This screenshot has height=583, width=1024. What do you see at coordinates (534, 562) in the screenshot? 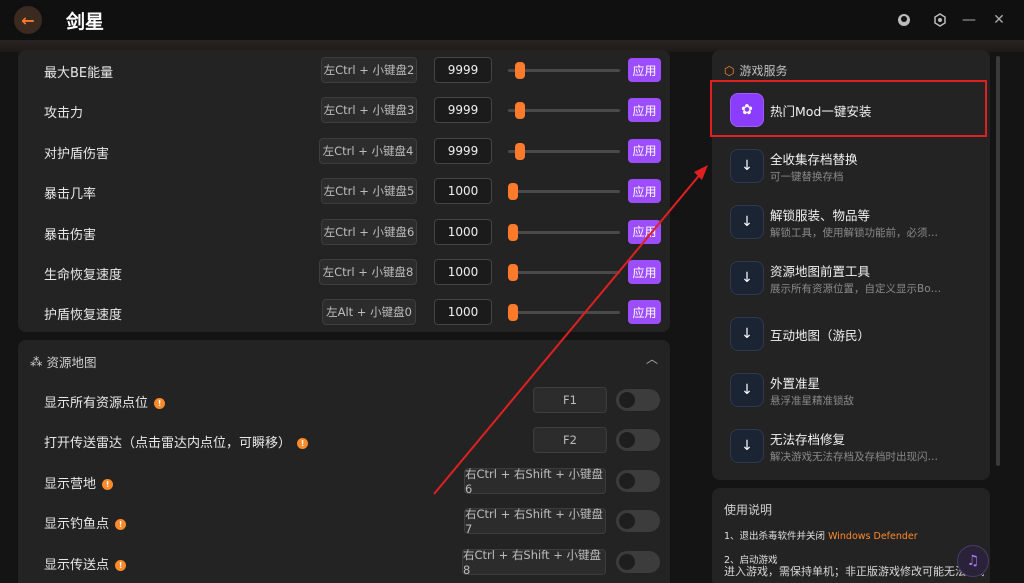
I see `hotkey-button: 右Ctrl + 右Shift + 小键盘8` at bounding box center [534, 562].